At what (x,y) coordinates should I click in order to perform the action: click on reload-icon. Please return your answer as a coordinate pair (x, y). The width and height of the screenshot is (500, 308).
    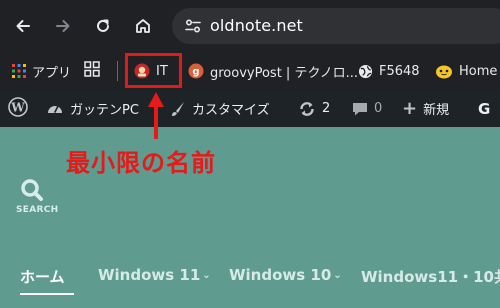
    Looking at the image, I should click on (103, 25).